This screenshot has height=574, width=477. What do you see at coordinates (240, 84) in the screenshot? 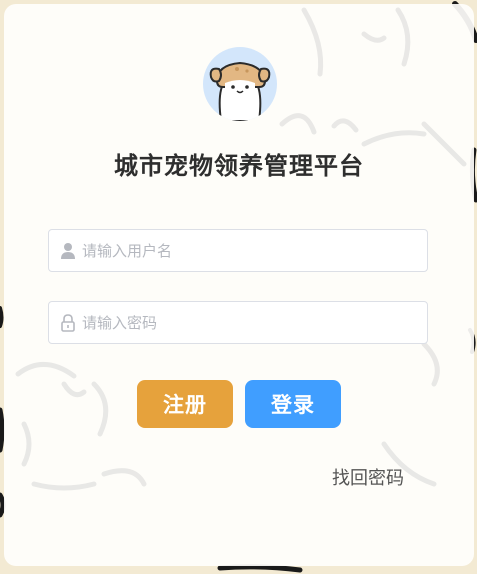
I see `dog-logo-icon` at bounding box center [240, 84].